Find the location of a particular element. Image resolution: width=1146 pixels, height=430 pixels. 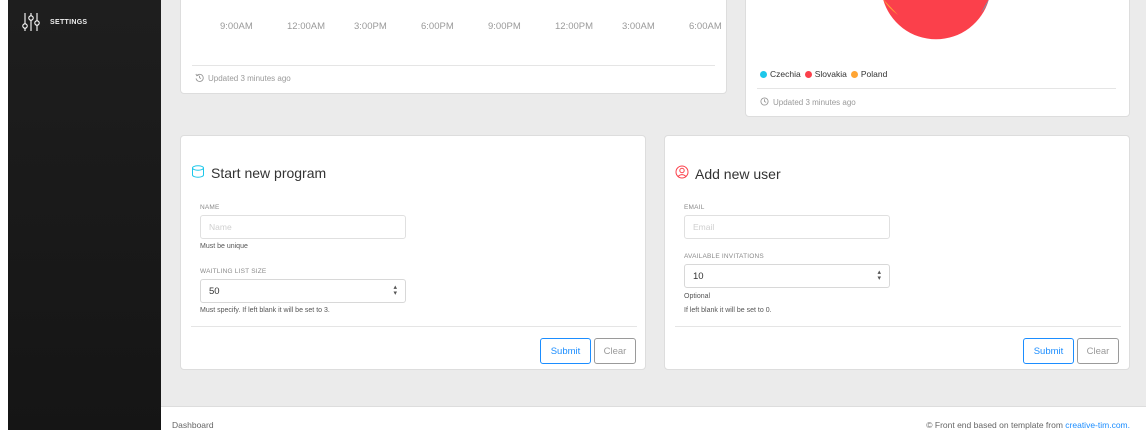

name-input is located at coordinates (303, 227).